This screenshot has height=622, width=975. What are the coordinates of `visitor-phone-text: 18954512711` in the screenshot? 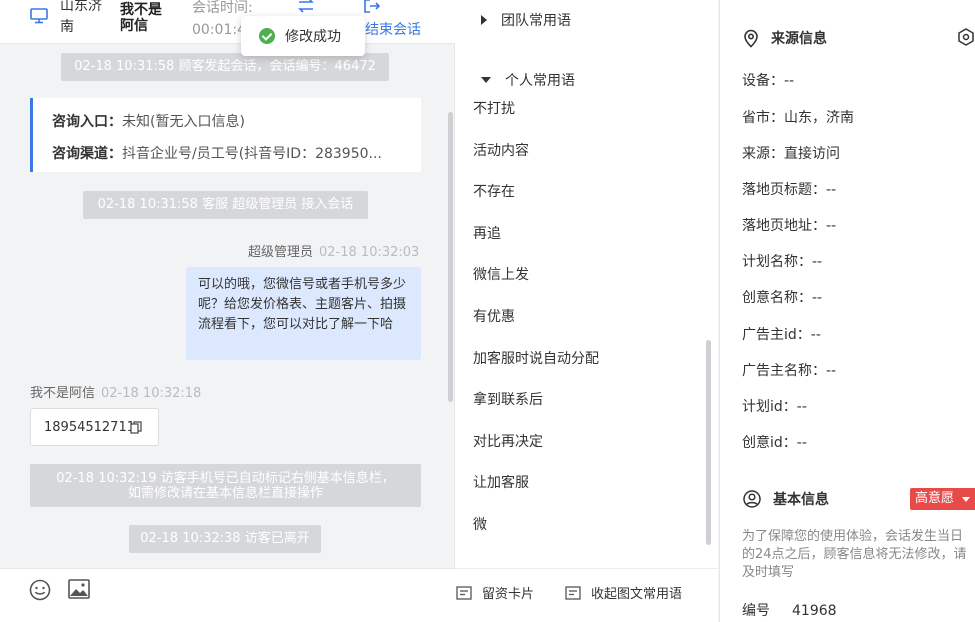 It's located at (89, 427).